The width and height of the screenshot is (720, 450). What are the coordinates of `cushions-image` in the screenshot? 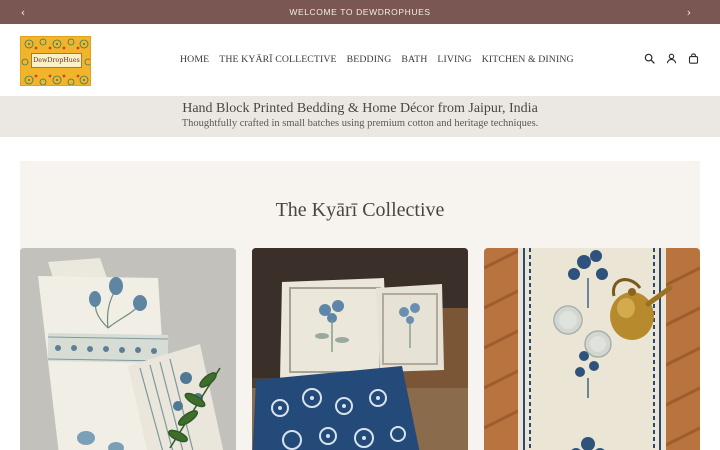 It's located at (360, 349).